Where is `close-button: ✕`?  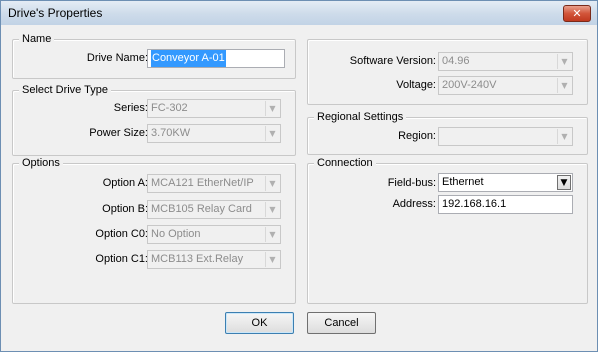 close-button: ✕ is located at coordinates (577, 13).